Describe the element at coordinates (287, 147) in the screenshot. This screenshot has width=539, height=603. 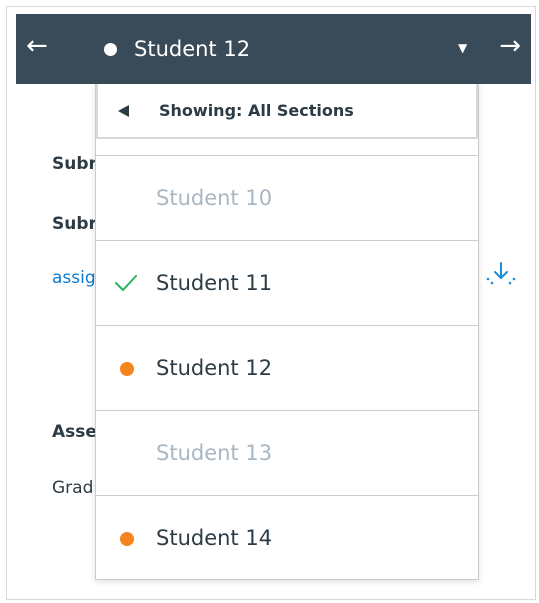
I see `dropdown-spacer` at that location.